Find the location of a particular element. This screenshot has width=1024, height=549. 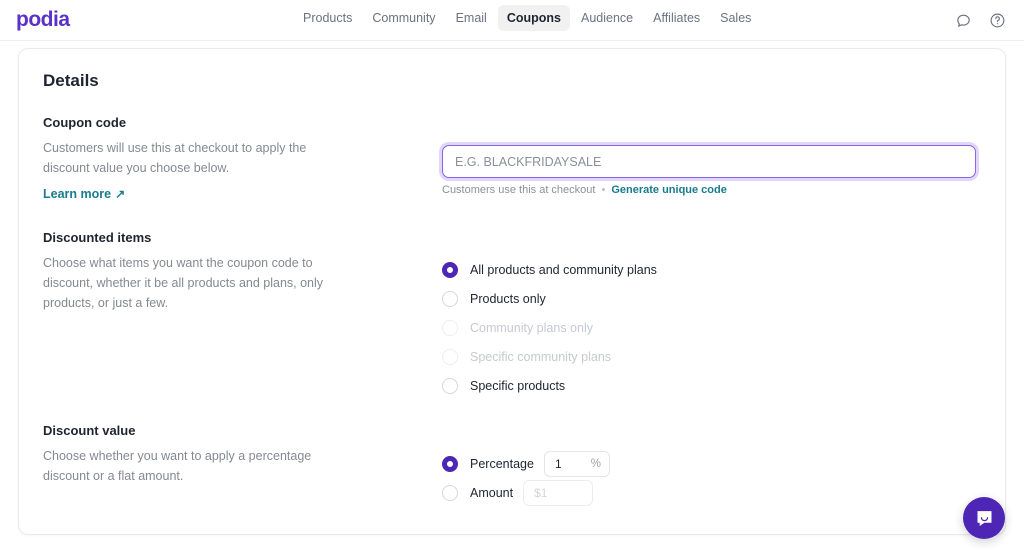

generate-unique-code-link: Generate unique code is located at coordinates (669, 190).